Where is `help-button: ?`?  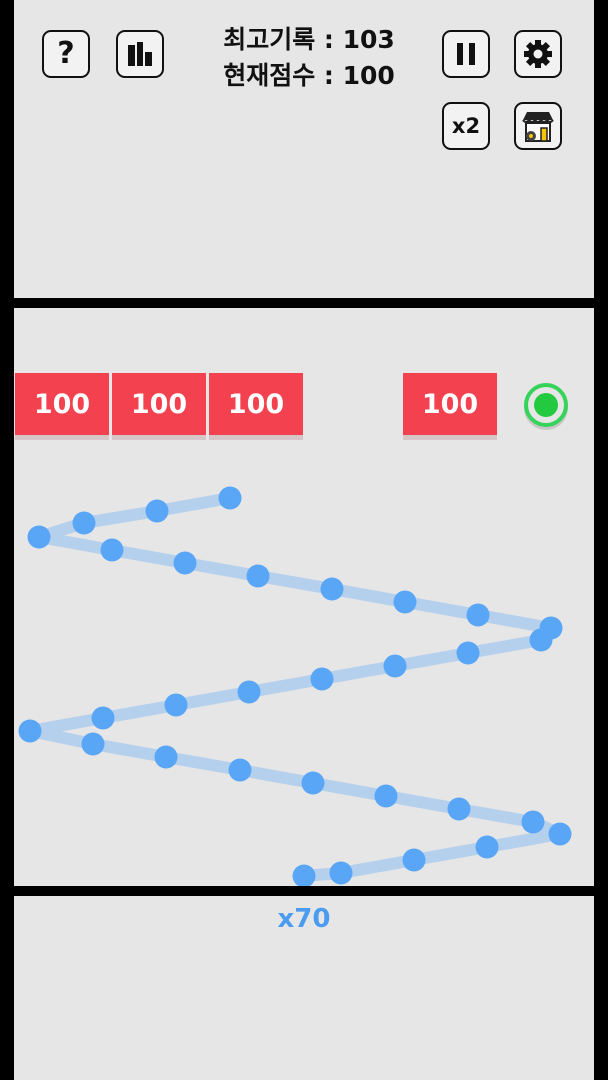 help-button: ? is located at coordinates (66, 54).